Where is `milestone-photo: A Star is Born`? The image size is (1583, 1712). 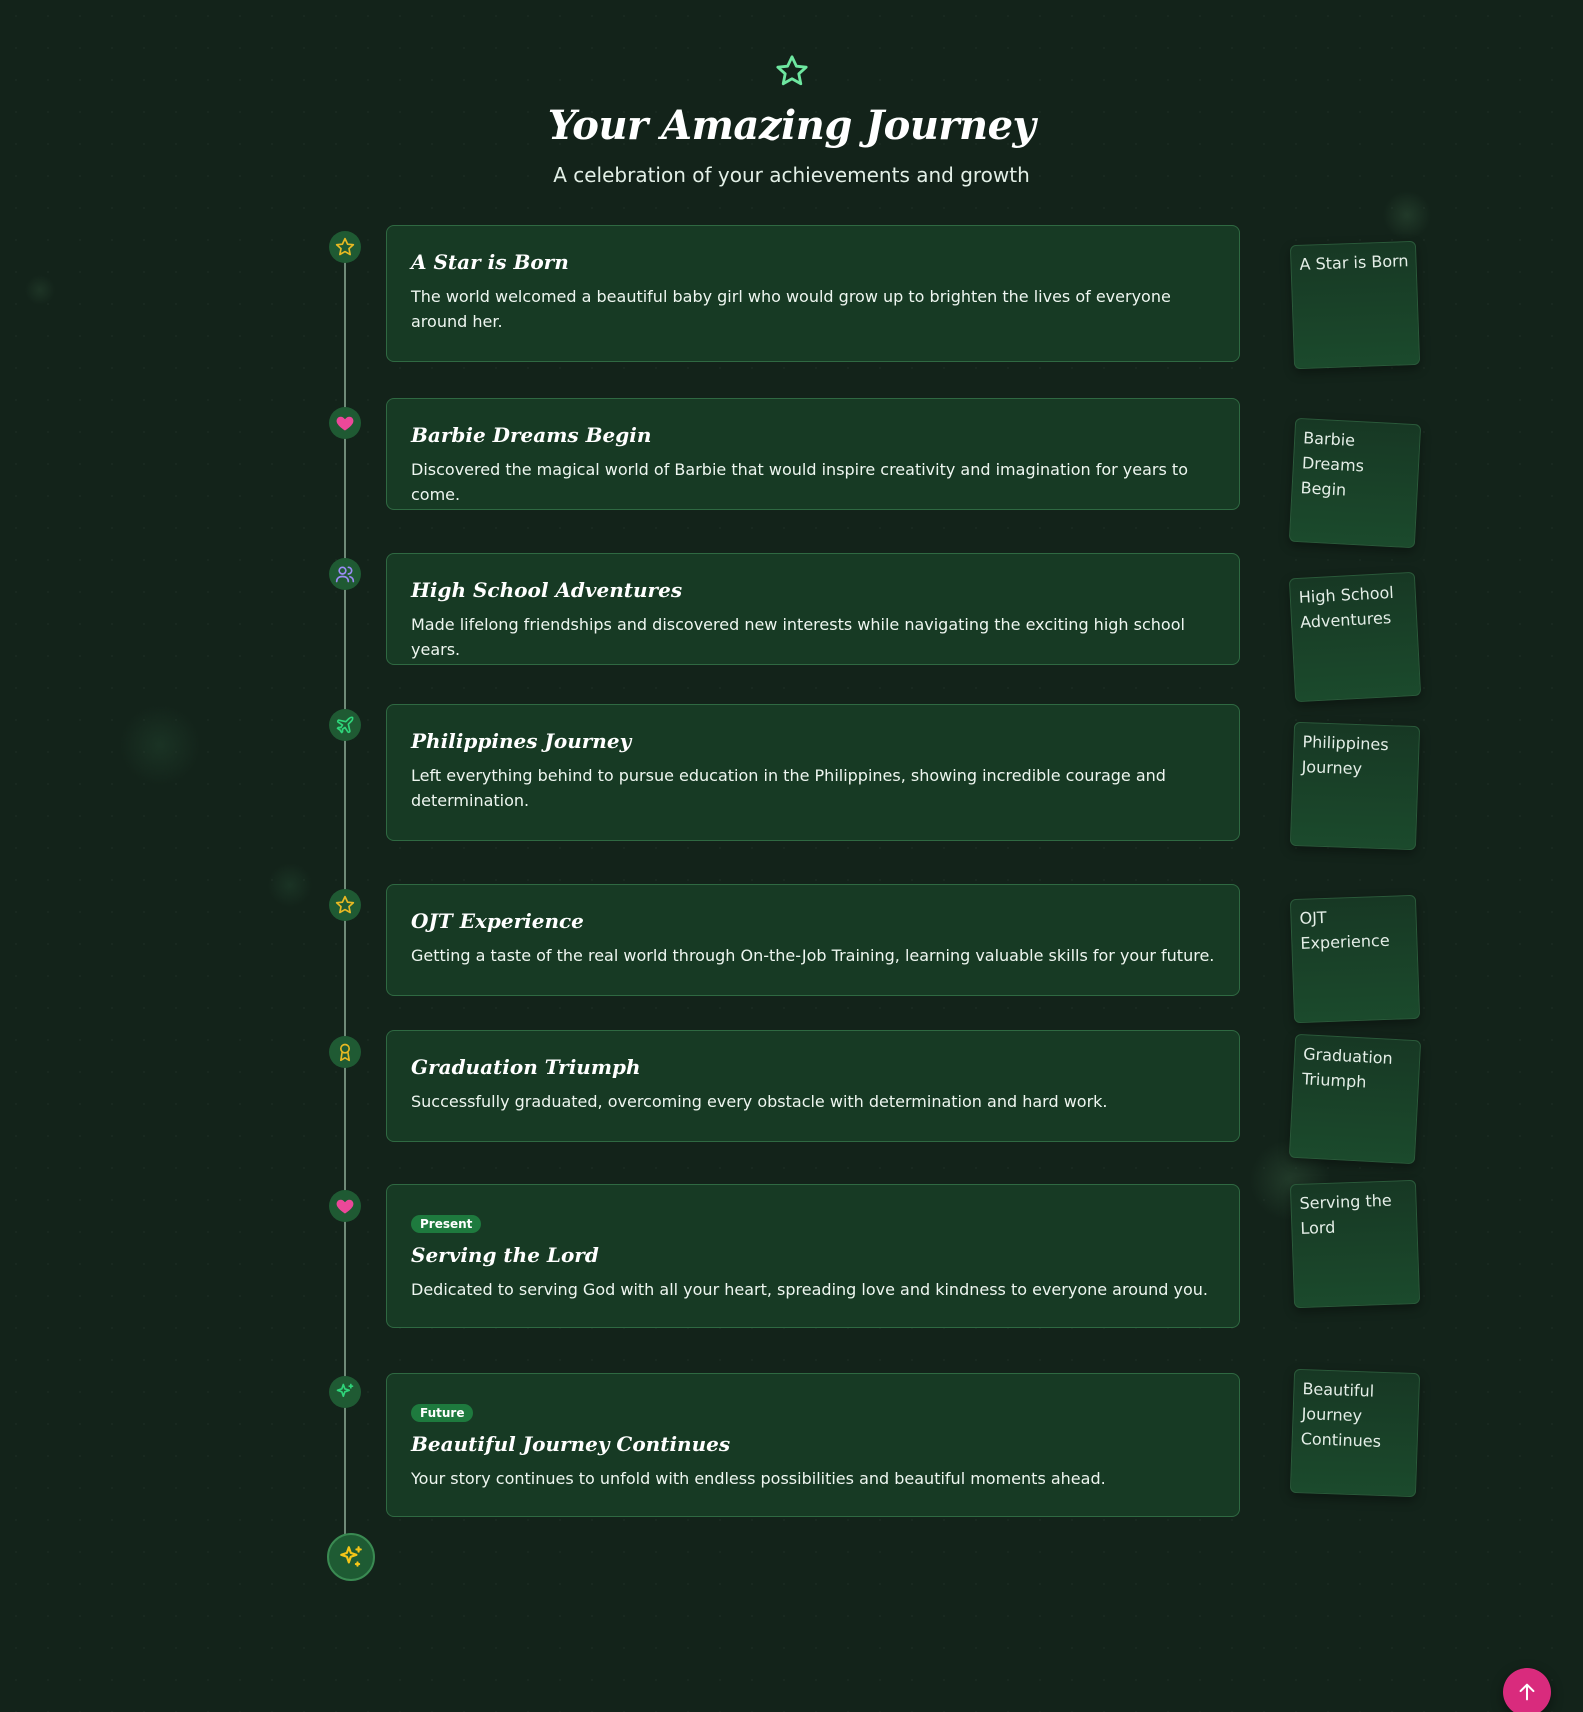 milestone-photo: A Star is Born is located at coordinates (1355, 305).